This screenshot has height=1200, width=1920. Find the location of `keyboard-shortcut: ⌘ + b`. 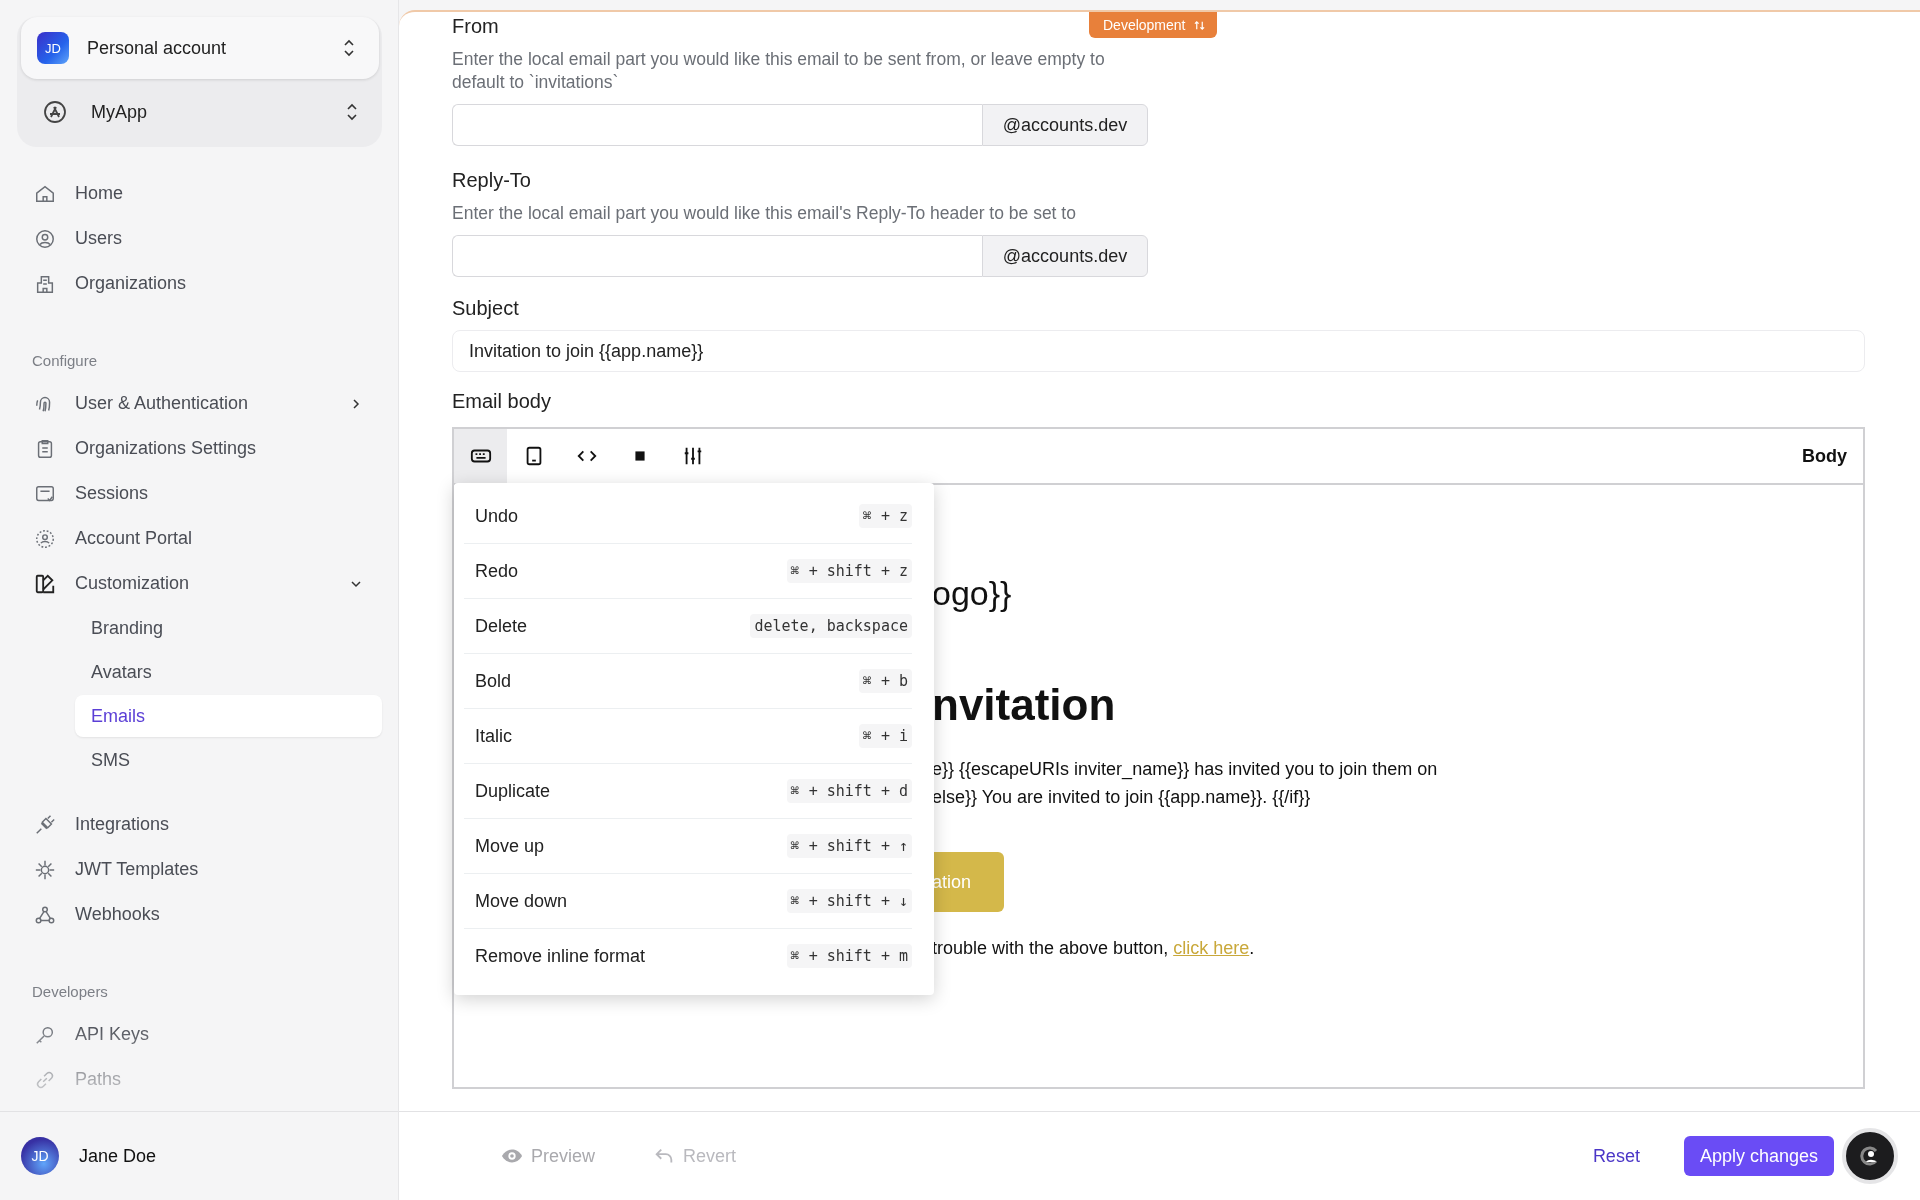

keyboard-shortcut: ⌘ + b is located at coordinates (885, 681).